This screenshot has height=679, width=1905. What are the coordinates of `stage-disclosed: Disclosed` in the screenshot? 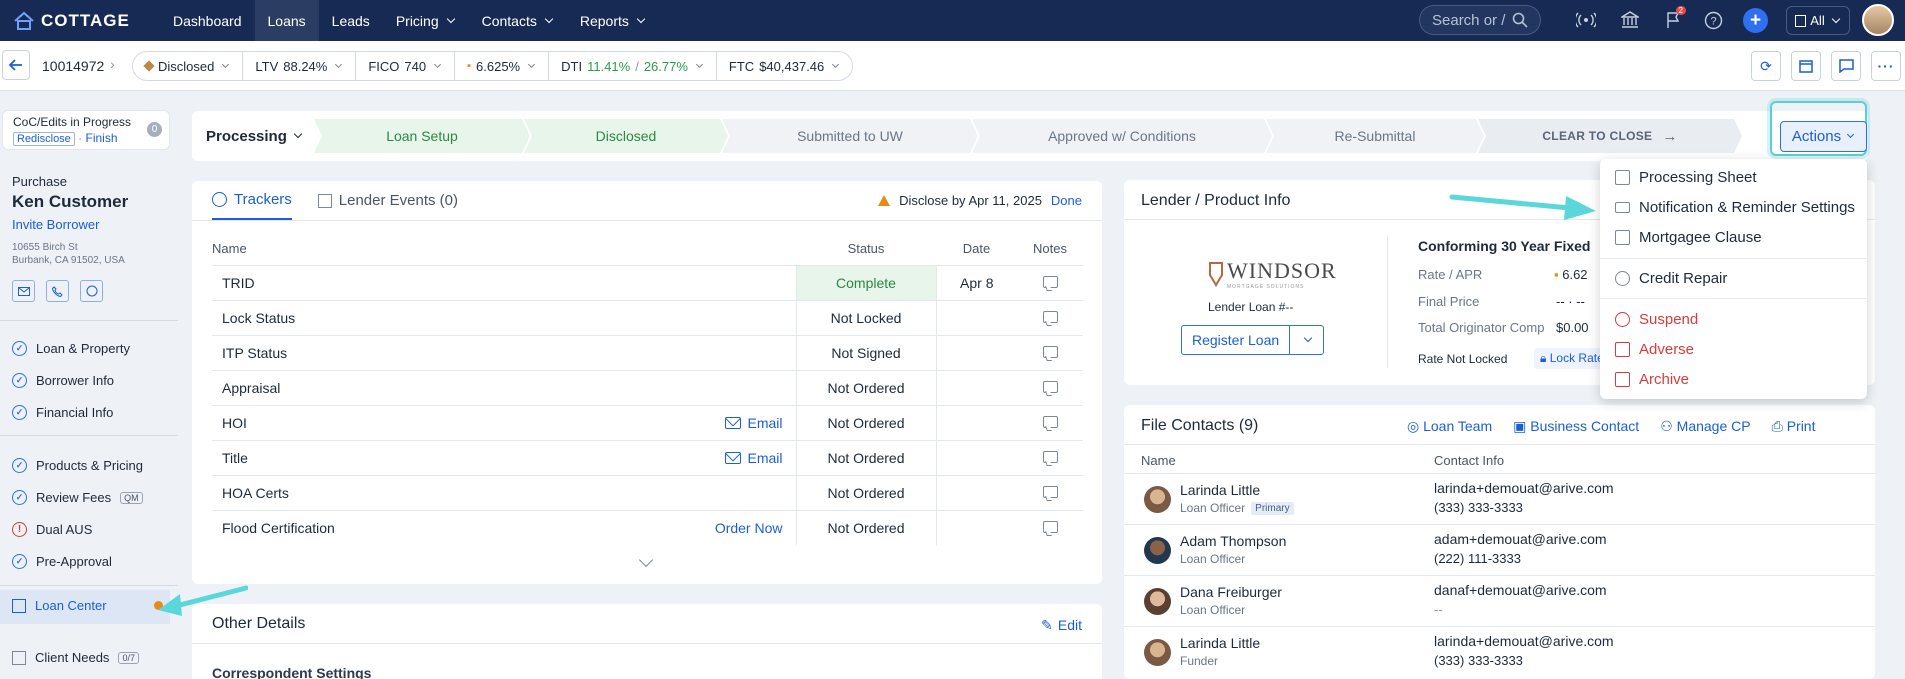 It's located at (626, 136).